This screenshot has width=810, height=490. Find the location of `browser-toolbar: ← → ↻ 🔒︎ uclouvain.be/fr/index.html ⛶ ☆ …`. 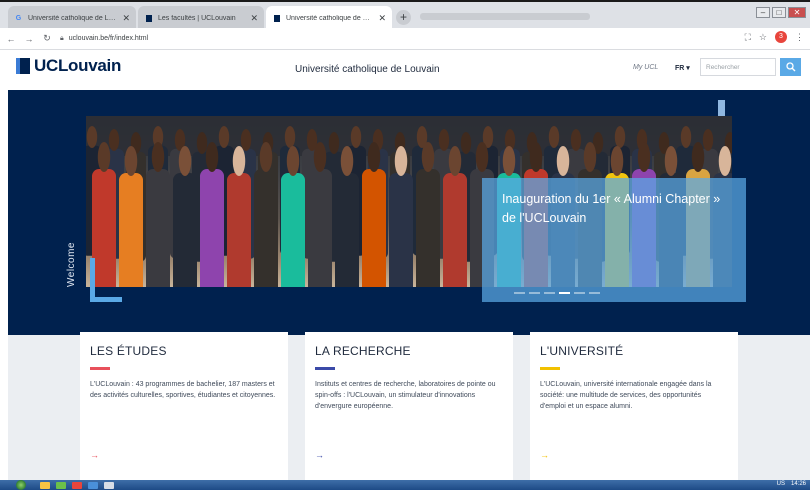

browser-toolbar: ← → ↻ 🔒︎ uclouvain.be/fr/index.html ⛶ ☆ … is located at coordinates (405, 39).